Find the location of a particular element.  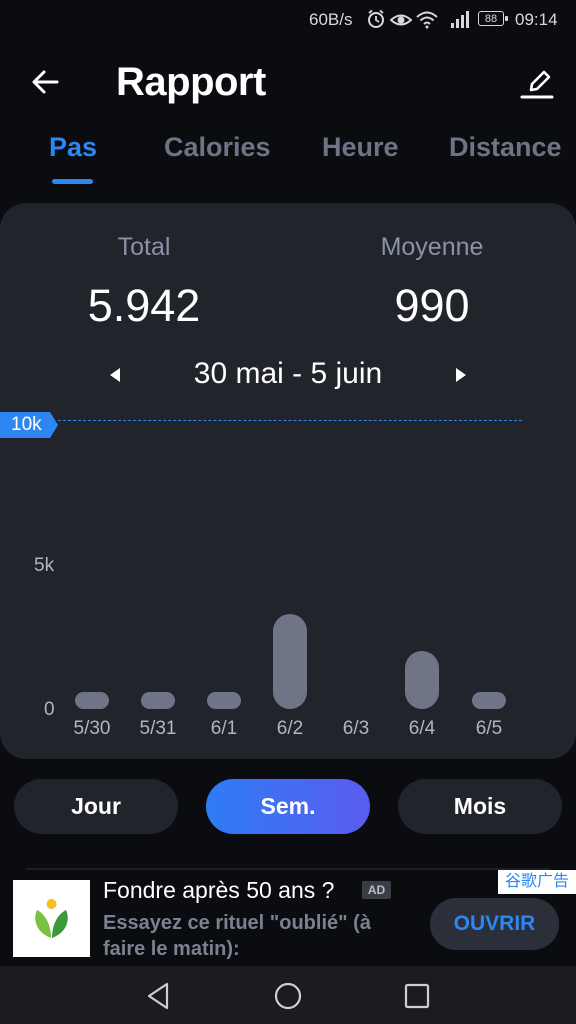

total-value: 5.942 is located at coordinates (144, 305).